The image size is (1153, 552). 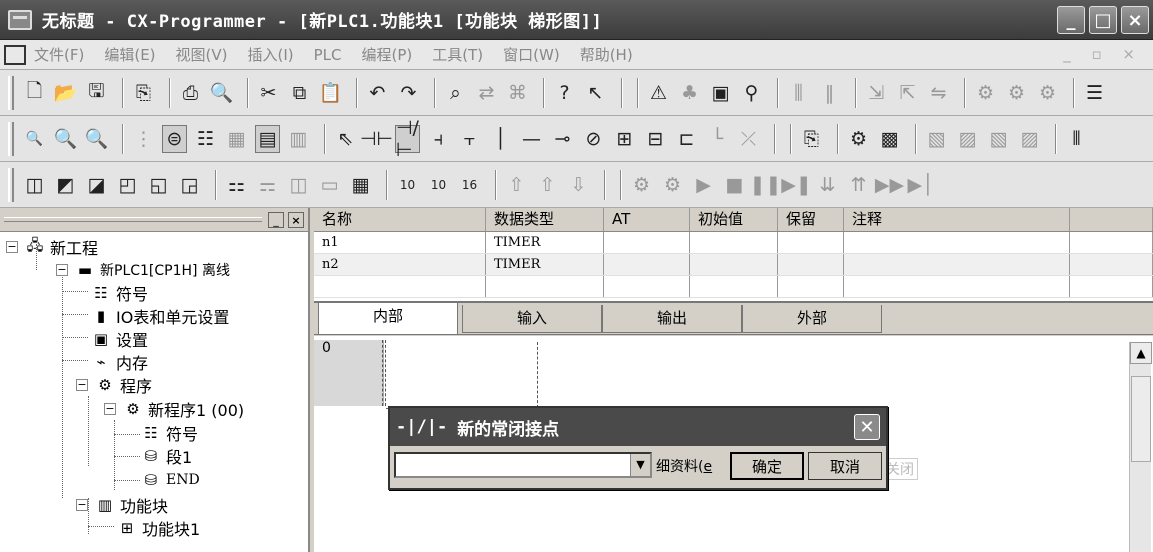 I want to click on table-row: n2 TIMER, so click(x=733, y=265).